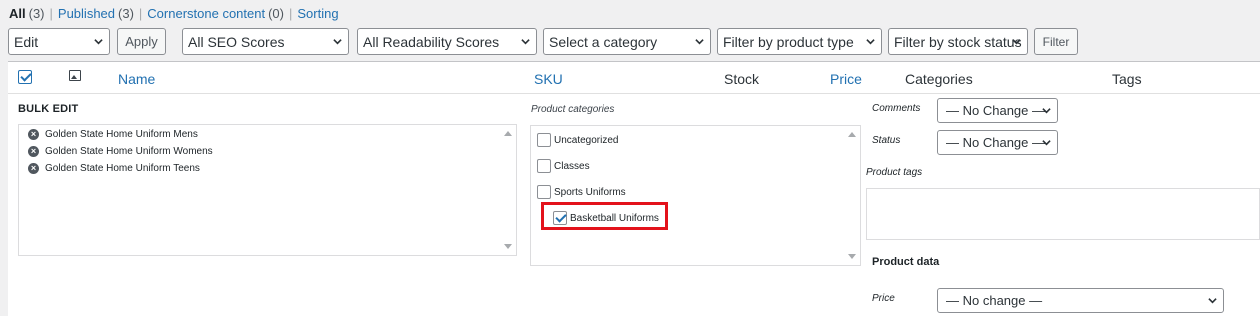 This screenshot has height=316, width=1260. I want to click on category-filter-value: Select a category, so click(603, 41).